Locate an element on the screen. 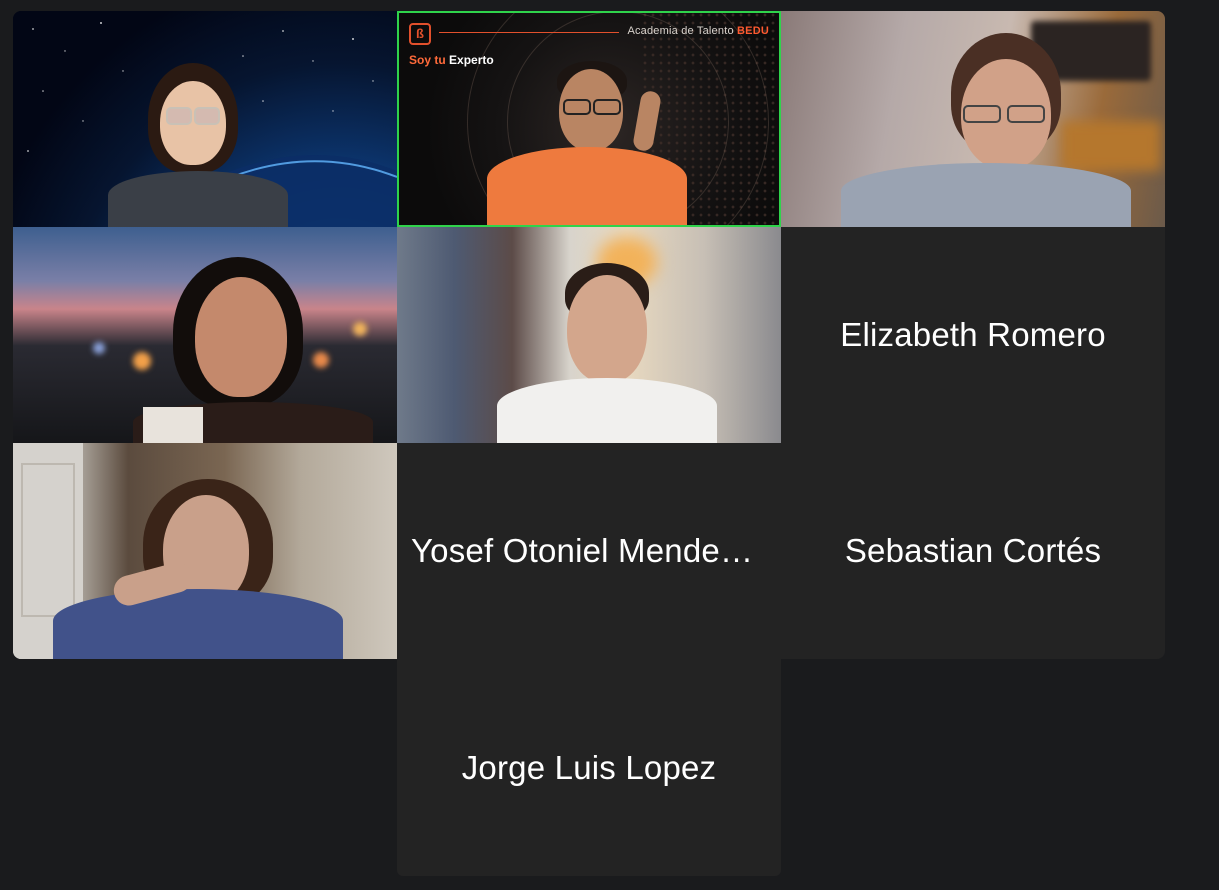 This screenshot has height=890, width=1219. participant-name: Jorge Luis Lopez is located at coordinates (589, 767).